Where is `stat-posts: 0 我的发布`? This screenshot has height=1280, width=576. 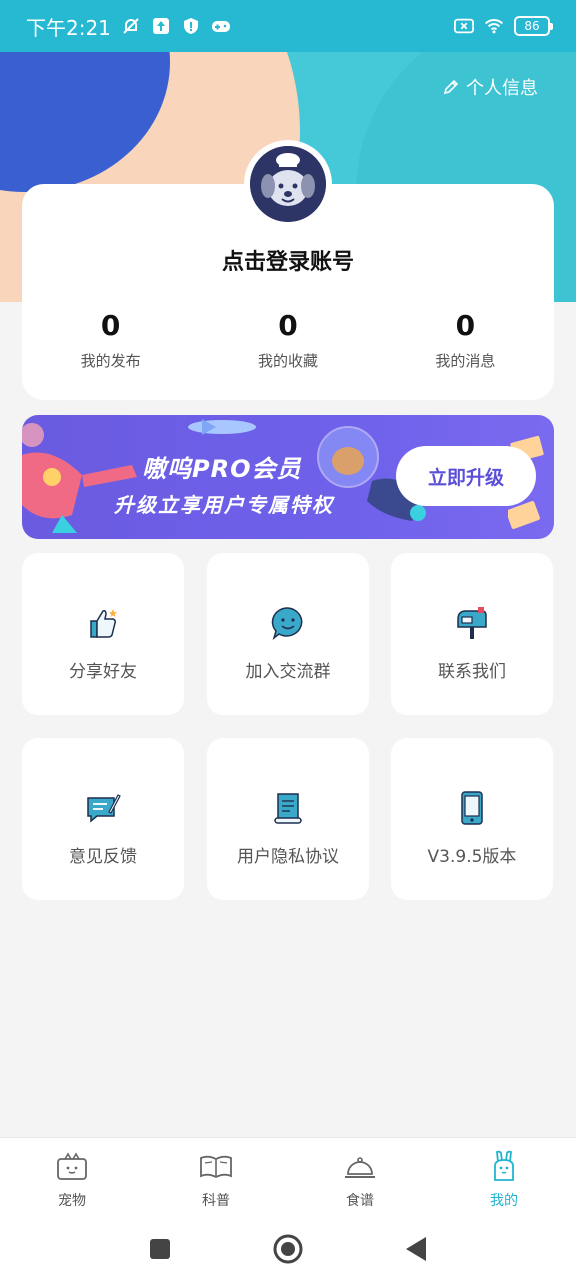 stat-posts: 0 我的发布 is located at coordinates (110, 339).